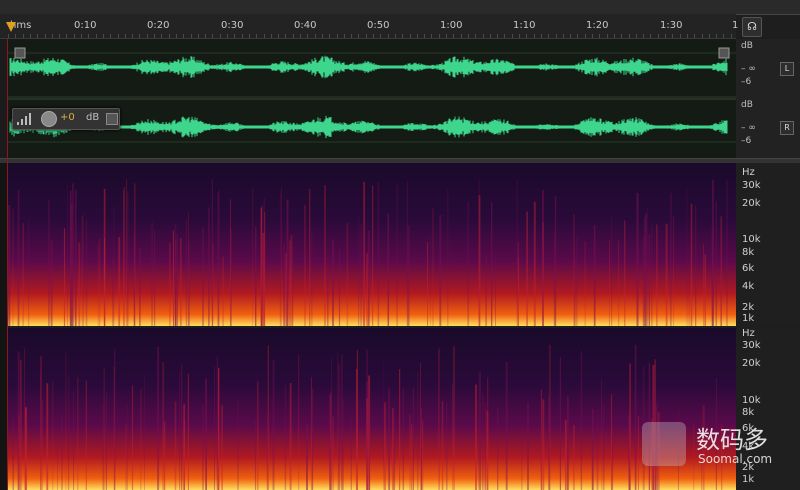 The width and height of the screenshot is (800, 490). Describe the element at coordinates (24, 119) in the screenshot. I see `level-bars-icon` at that location.